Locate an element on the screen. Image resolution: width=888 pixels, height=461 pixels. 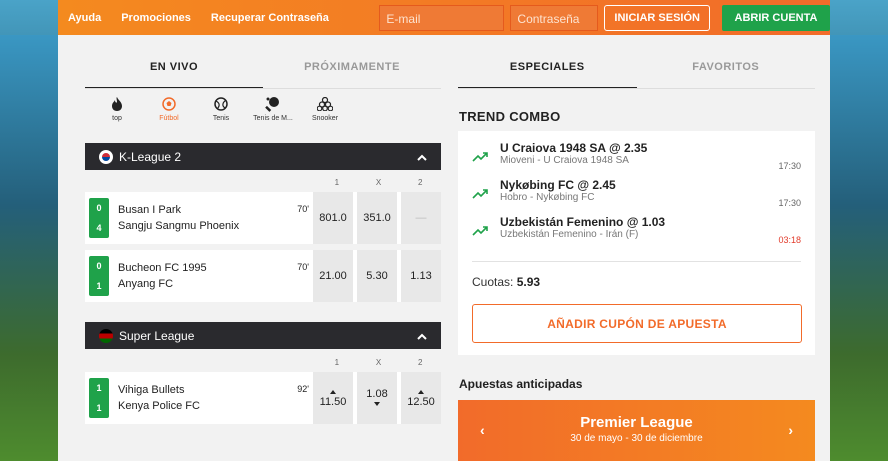
register-button: ABRIR CUENTA is located at coordinates (776, 17).